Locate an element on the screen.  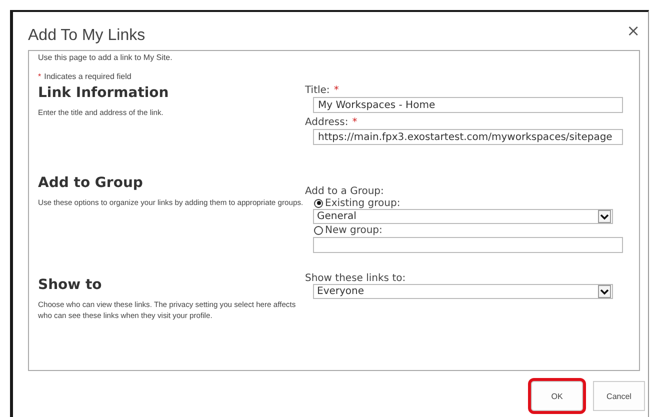
section-heading: Add to Group is located at coordinates (91, 183).